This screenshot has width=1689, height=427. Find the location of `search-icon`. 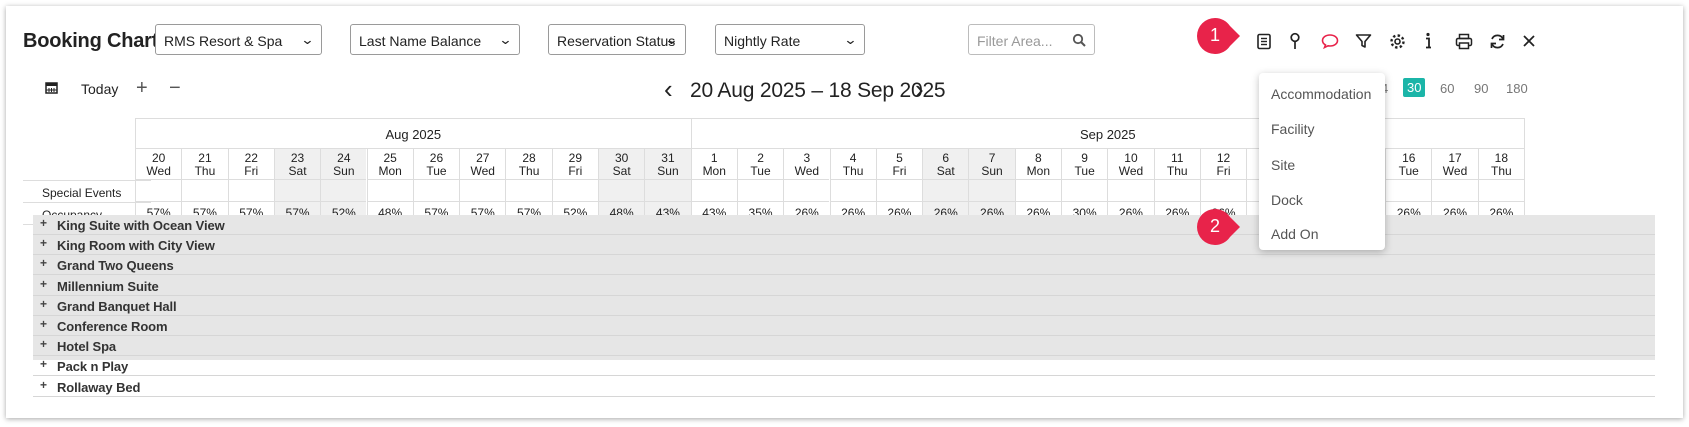

search-icon is located at coordinates (1079, 40).